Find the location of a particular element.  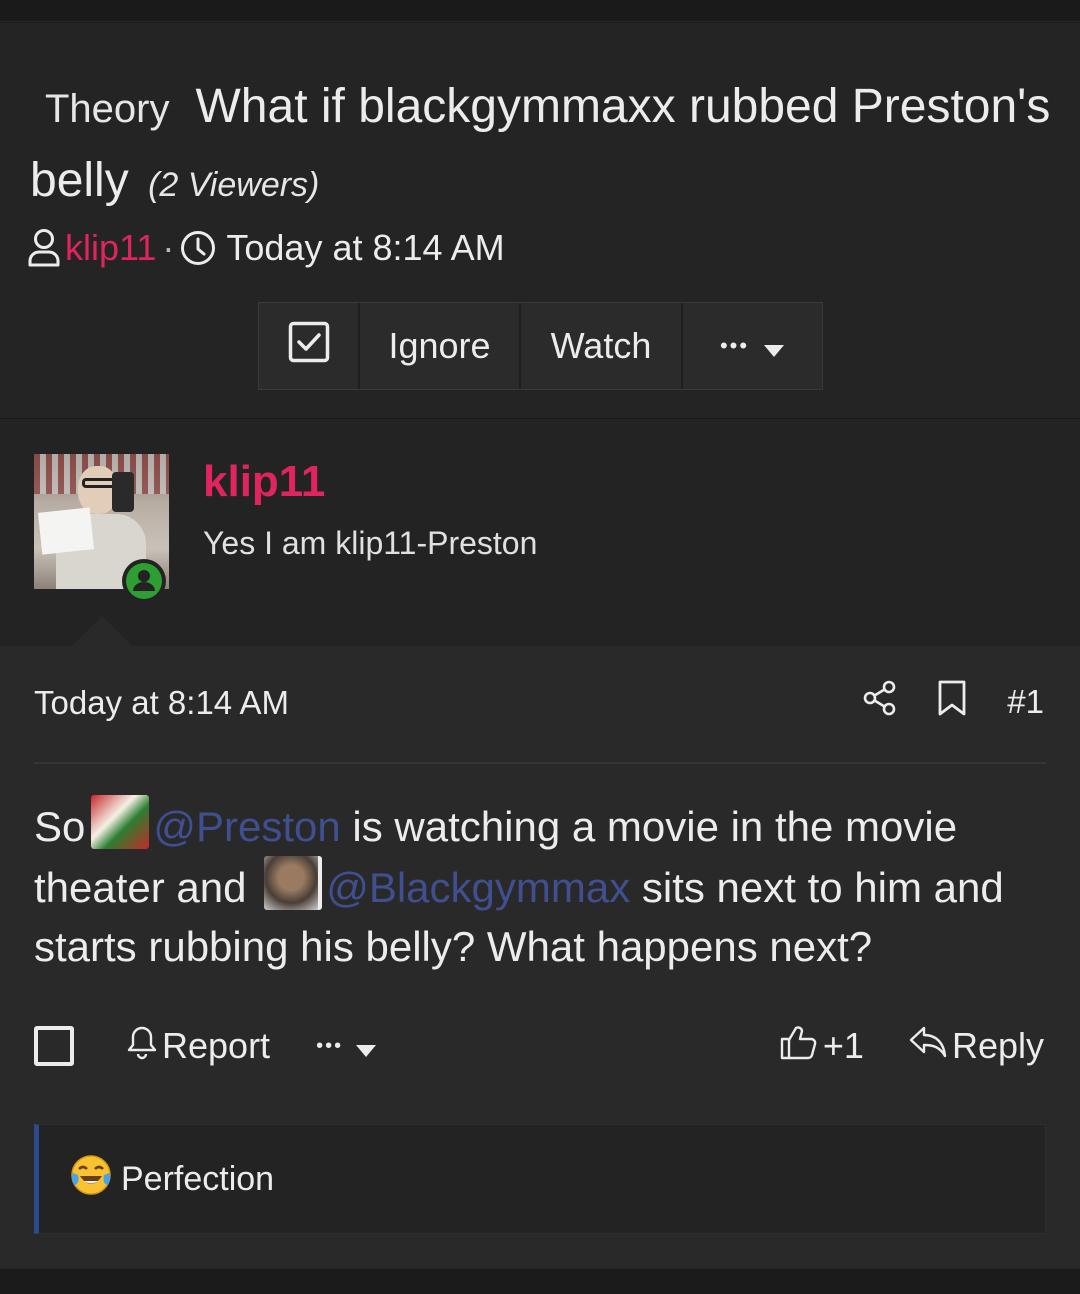

like-count: +1 is located at coordinates (843, 1045).